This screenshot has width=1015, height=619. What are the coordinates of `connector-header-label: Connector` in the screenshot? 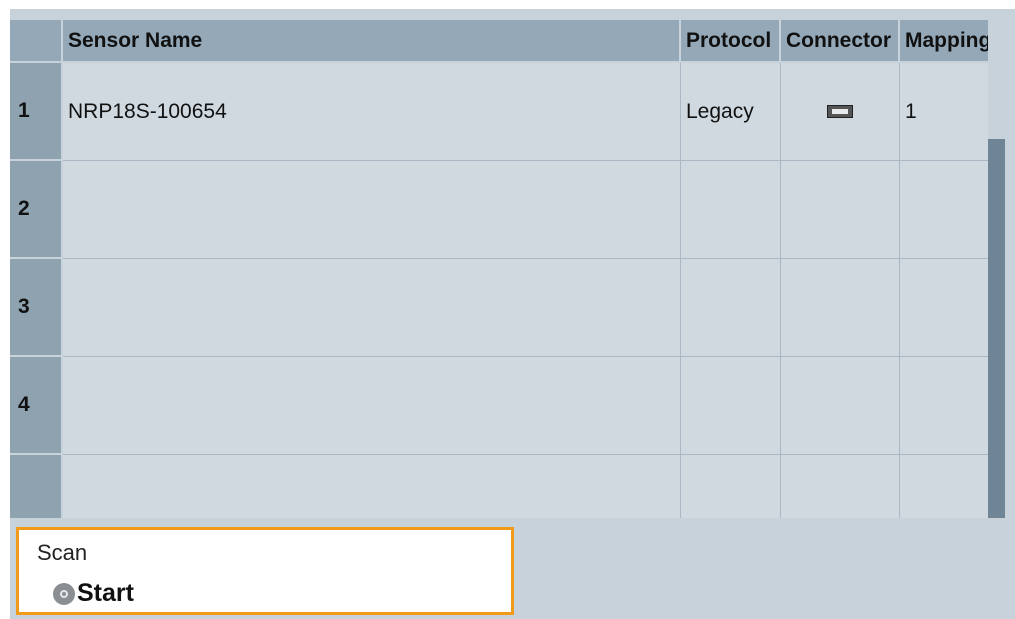 It's located at (838, 40).